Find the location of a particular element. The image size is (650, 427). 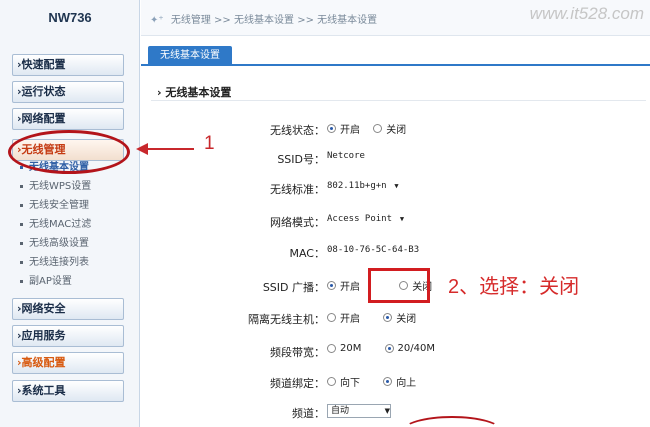

standard-label: 无线标准： is located at coordinates (297, 189).